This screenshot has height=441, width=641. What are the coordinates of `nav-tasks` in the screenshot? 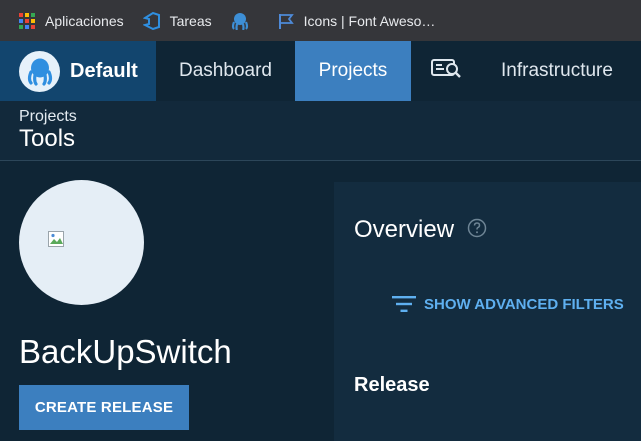 It's located at (446, 71).